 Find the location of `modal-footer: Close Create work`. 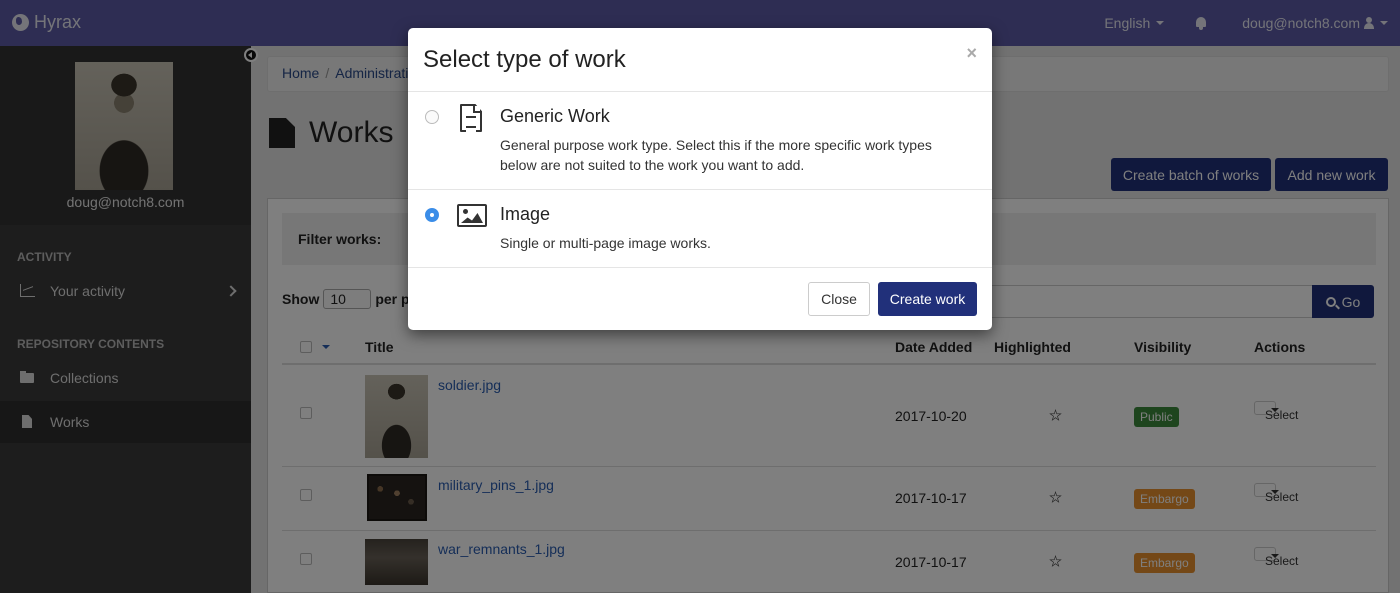

modal-footer: Close Create work is located at coordinates (700, 299).